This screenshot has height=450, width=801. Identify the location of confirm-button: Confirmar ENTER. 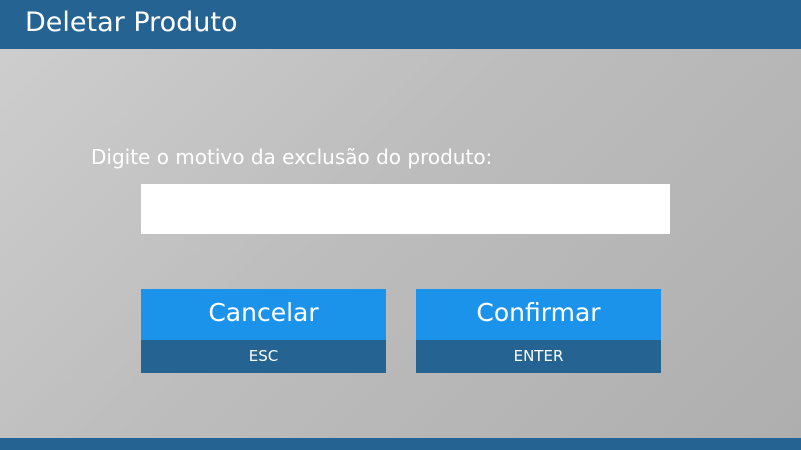
(538, 331).